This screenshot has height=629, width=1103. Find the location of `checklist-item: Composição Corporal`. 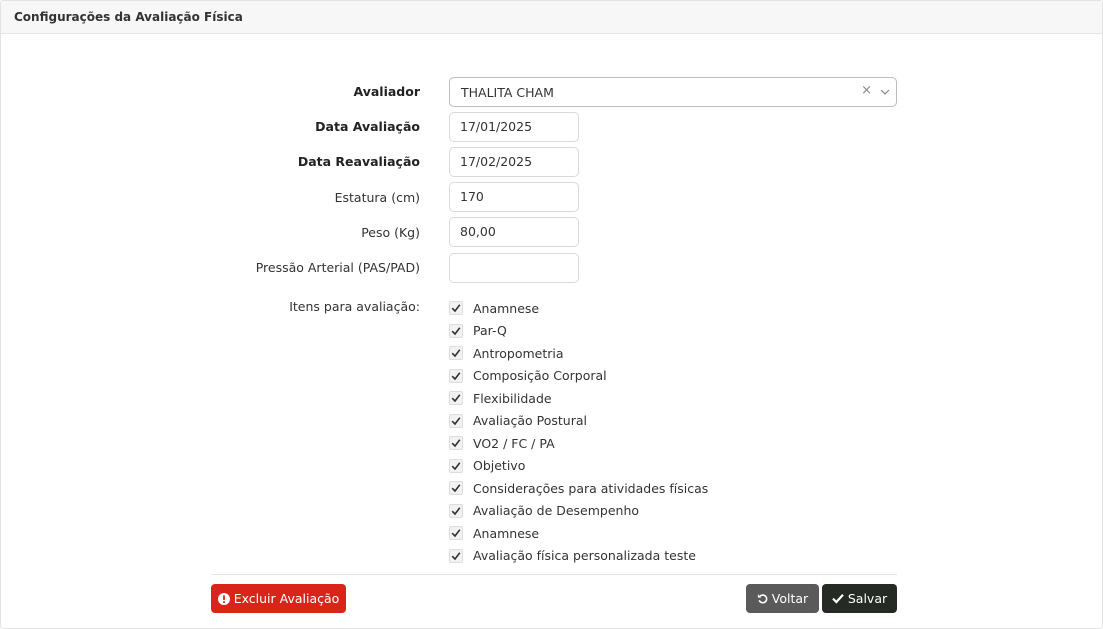

checklist-item: Composição Corporal is located at coordinates (578, 376).